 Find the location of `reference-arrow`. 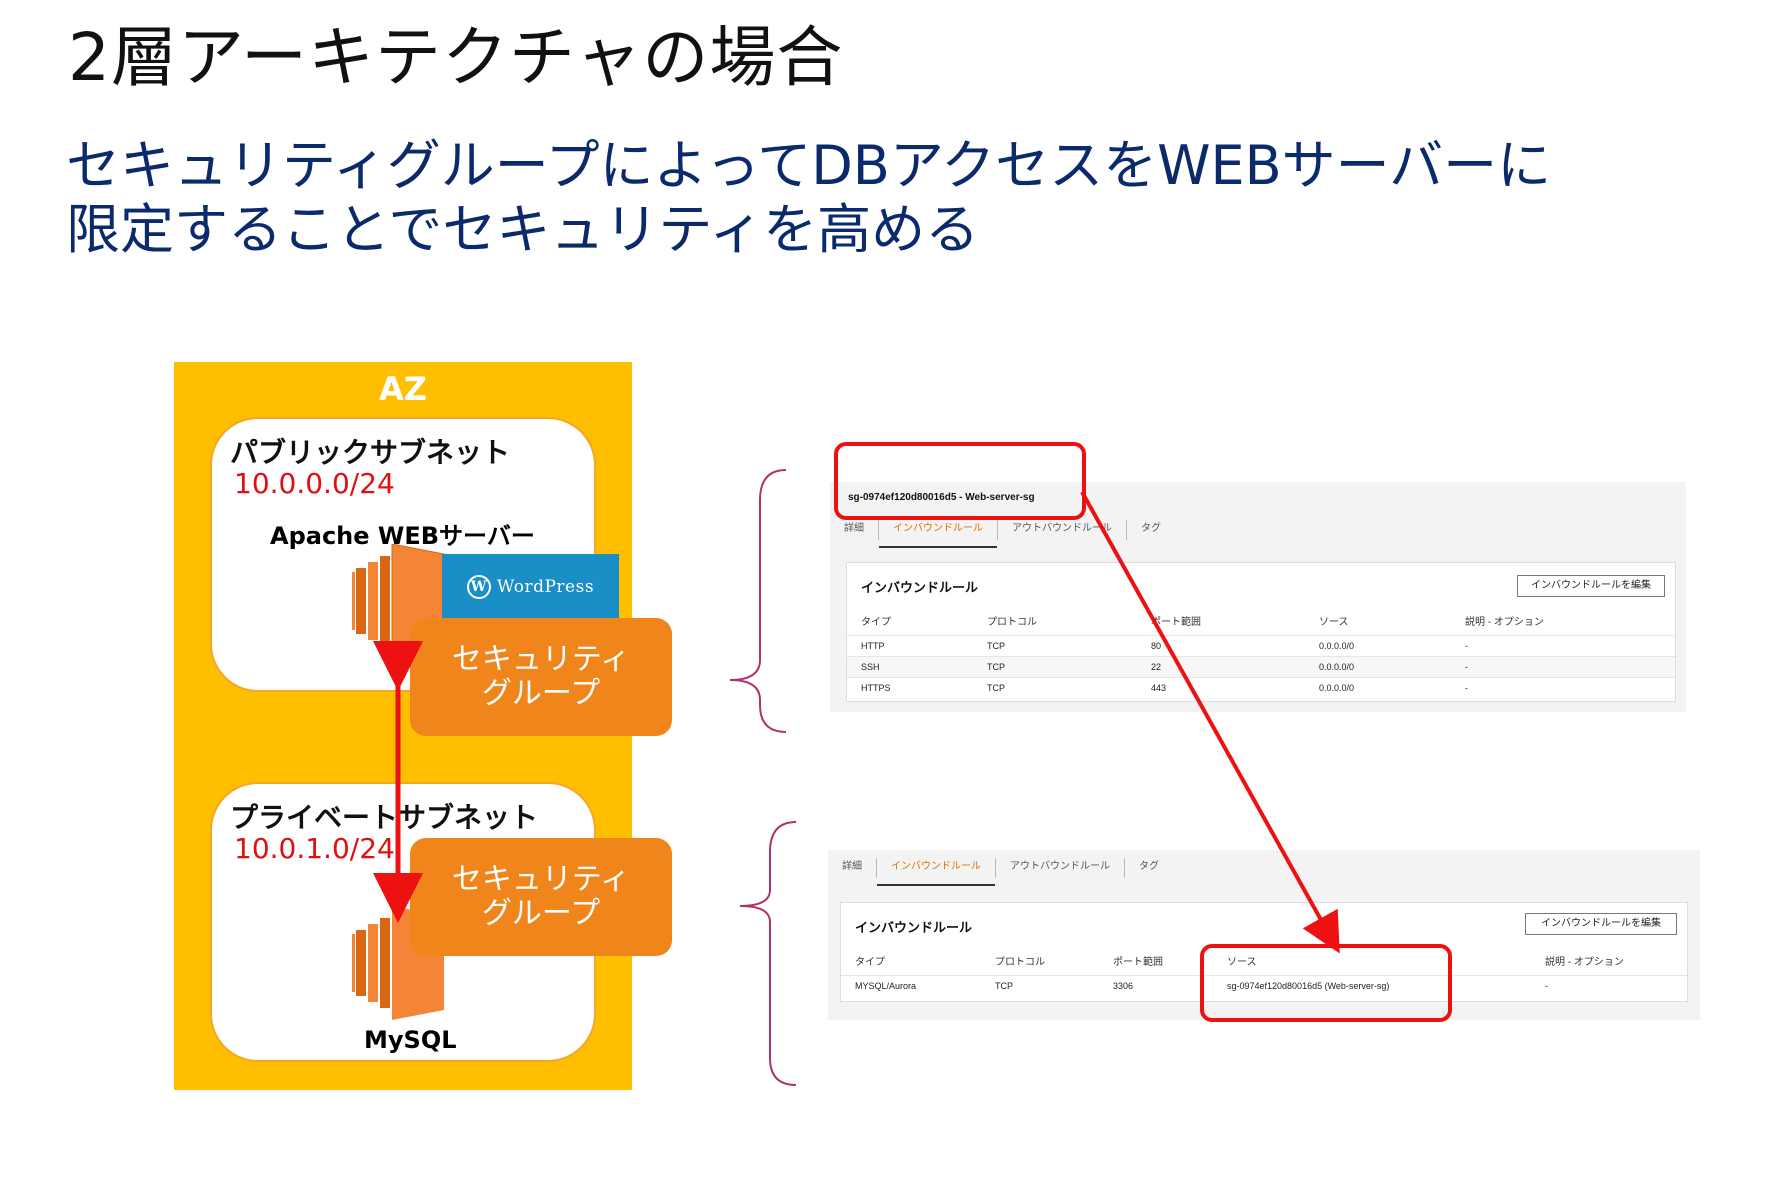

reference-arrow is located at coordinates (1210, 722).